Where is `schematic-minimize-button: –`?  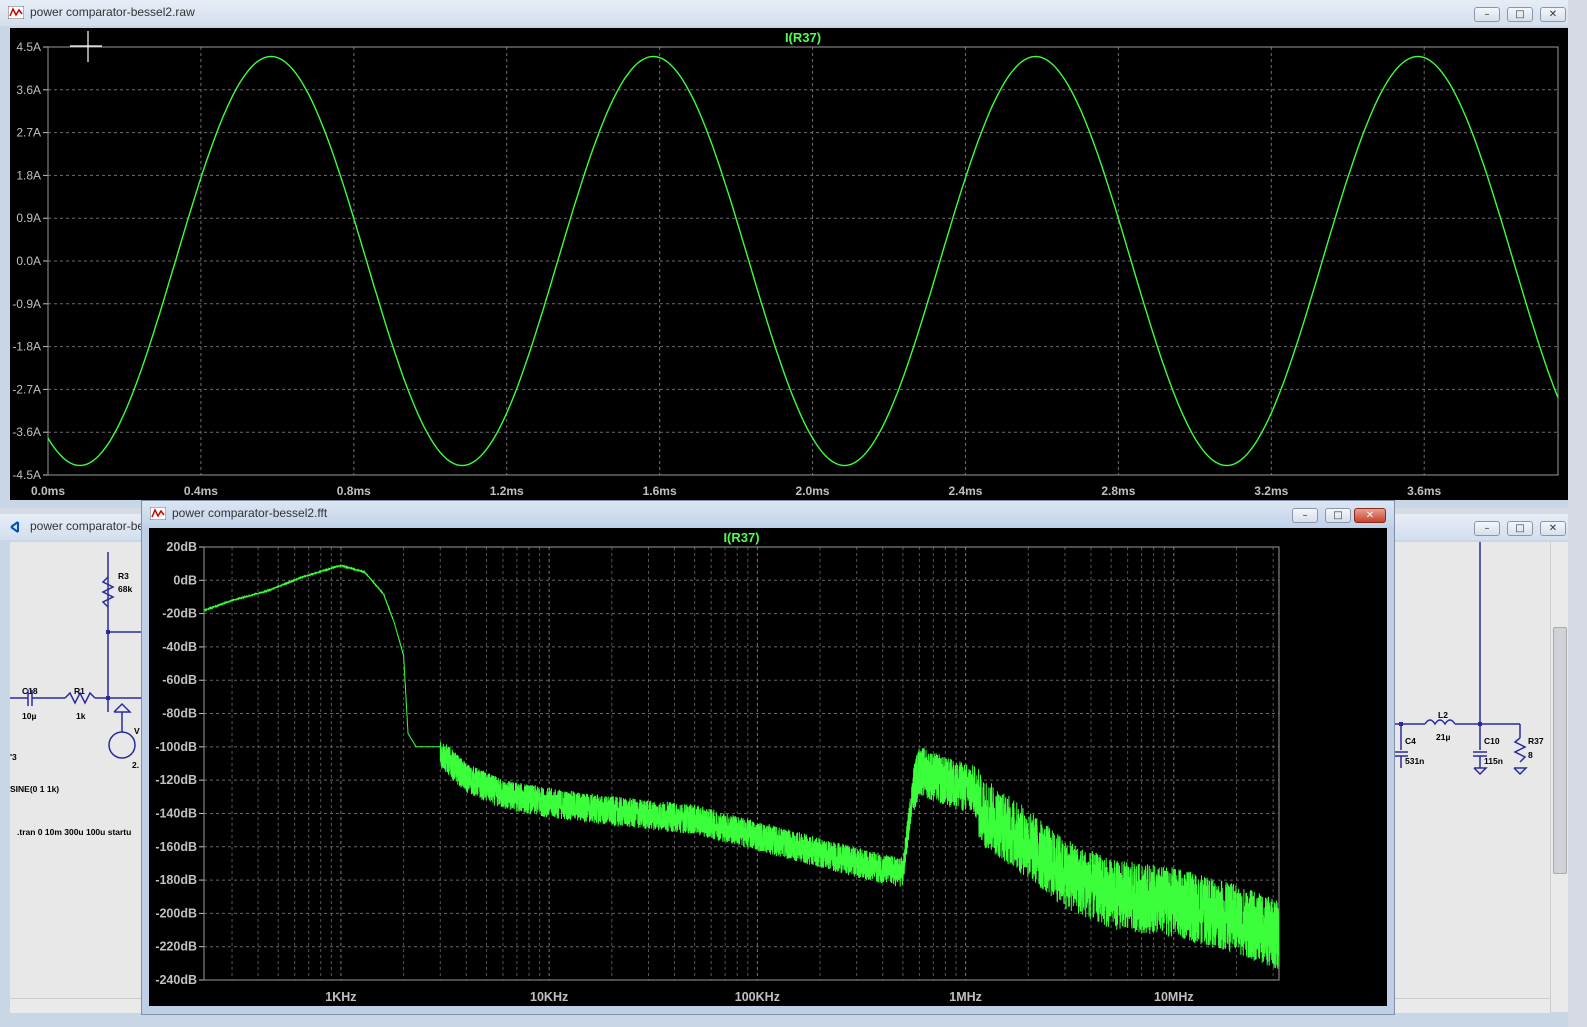 schematic-minimize-button: – is located at coordinates (1487, 528).